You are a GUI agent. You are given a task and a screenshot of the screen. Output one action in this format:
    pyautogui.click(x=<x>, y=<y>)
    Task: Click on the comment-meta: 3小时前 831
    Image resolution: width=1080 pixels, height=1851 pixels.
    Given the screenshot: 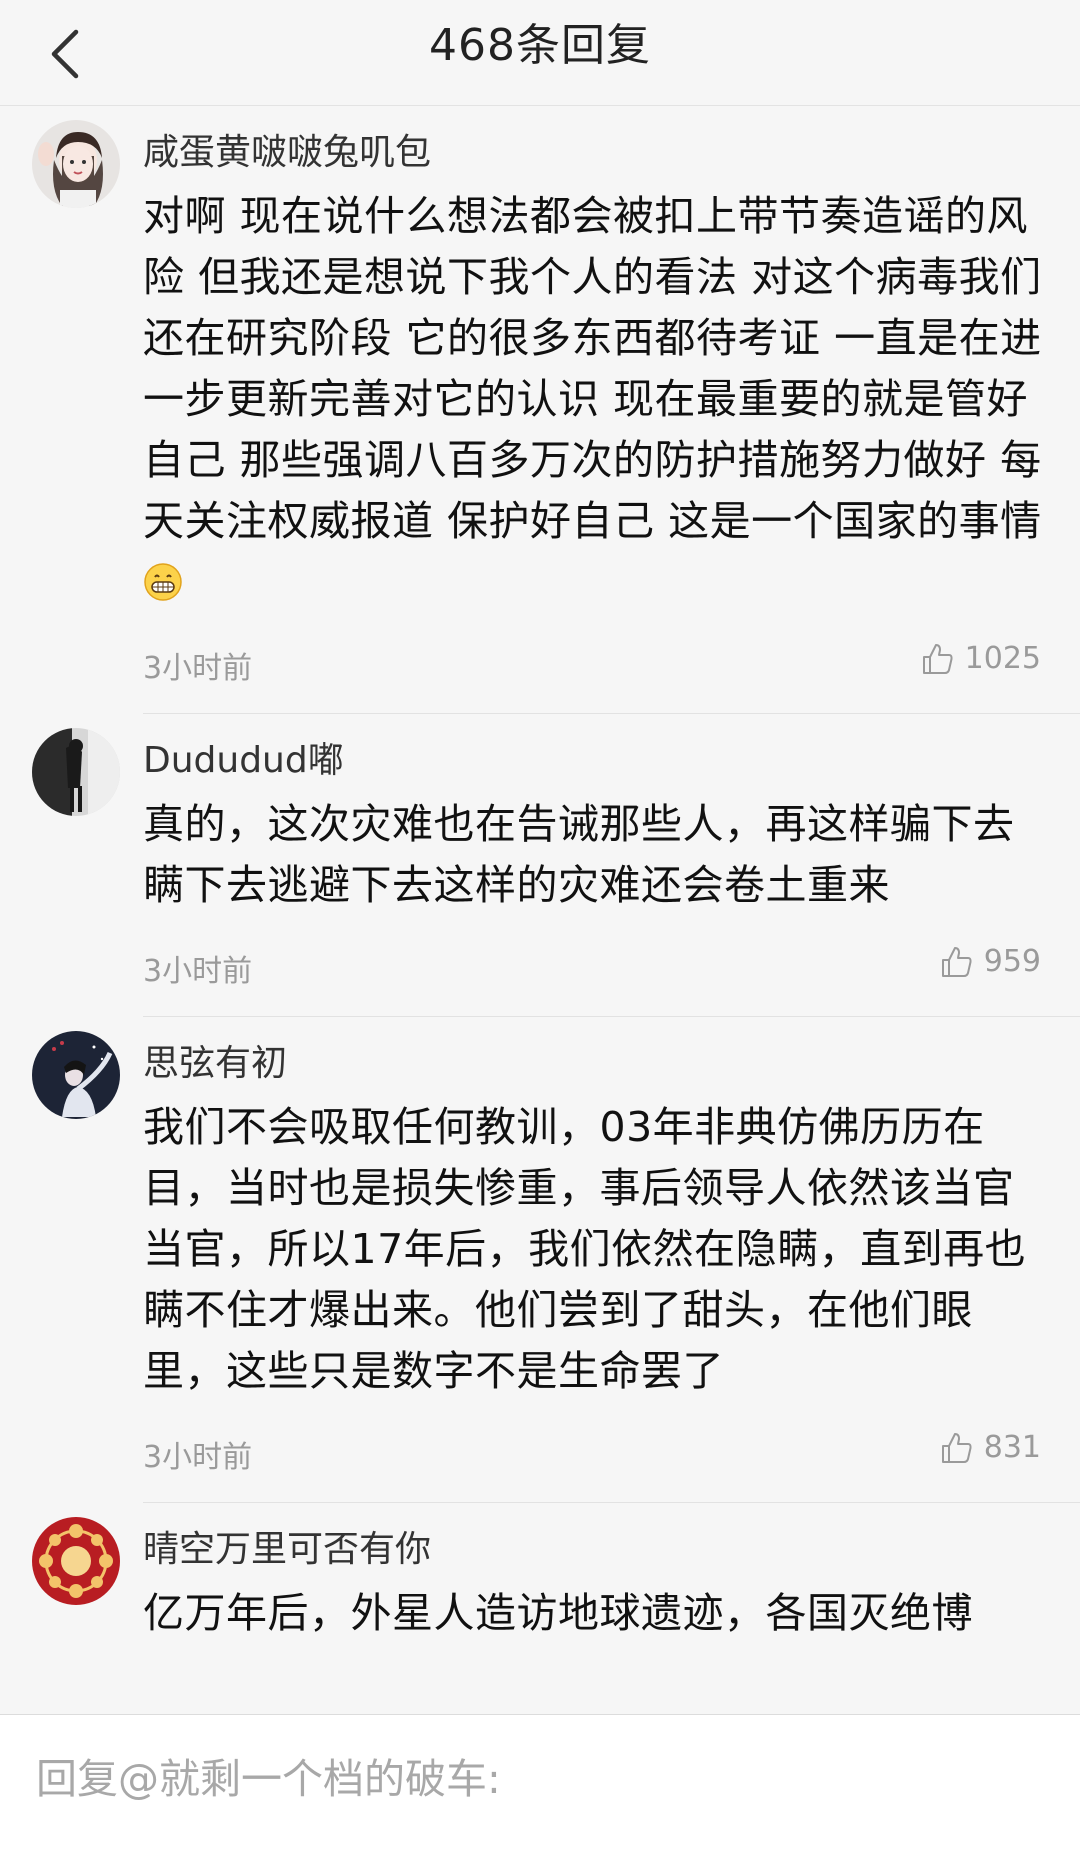 What is the action you would take?
    pyautogui.click(x=593, y=1452)
    